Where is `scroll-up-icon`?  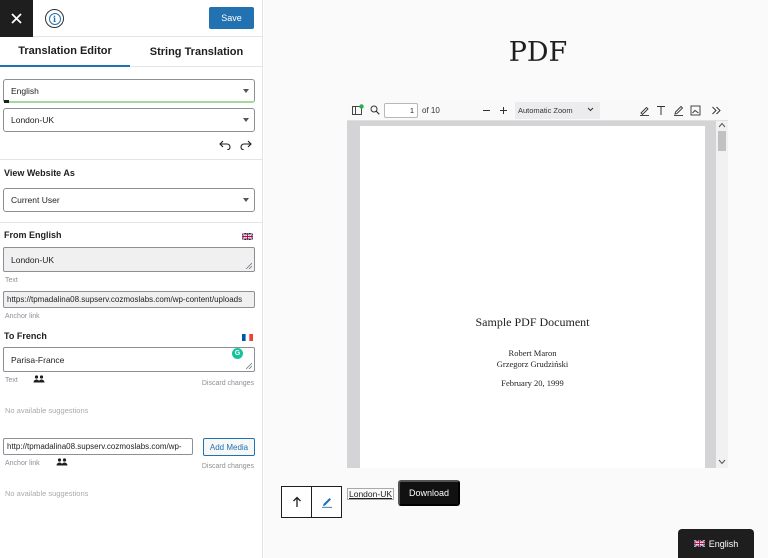 scroll-up-icon is located at coordinates (722, 125).